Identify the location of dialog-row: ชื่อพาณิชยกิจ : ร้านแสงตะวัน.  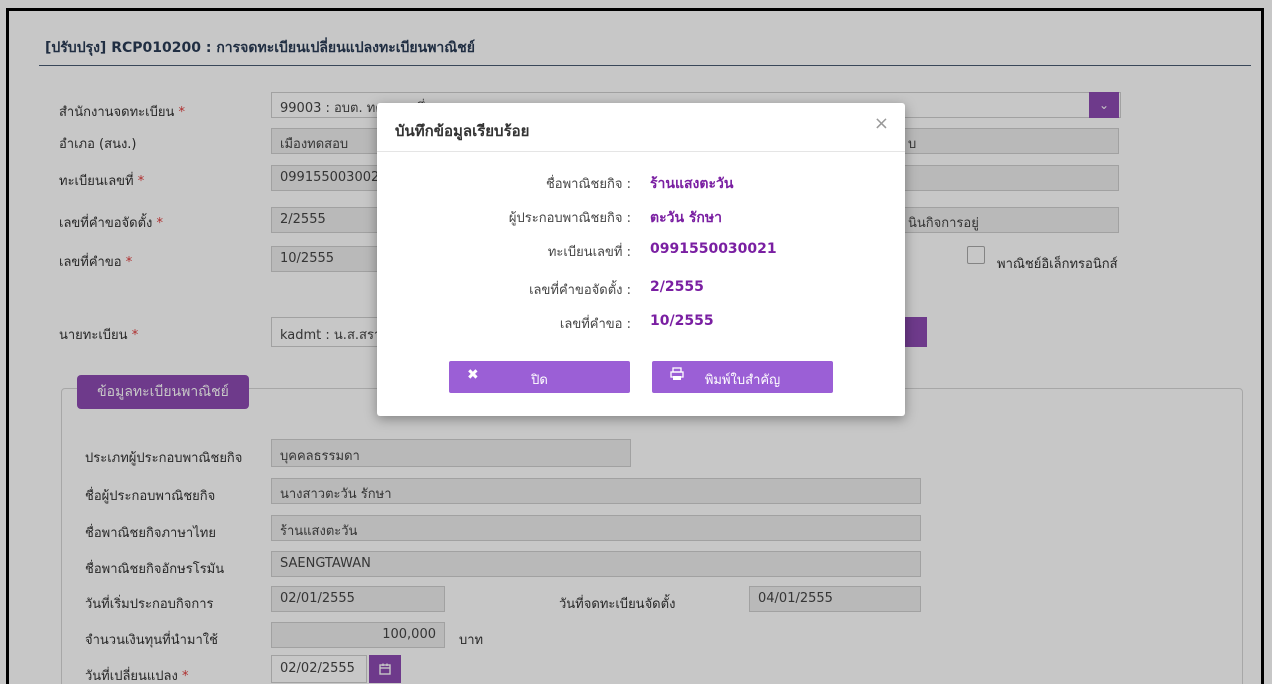
(641, 184).